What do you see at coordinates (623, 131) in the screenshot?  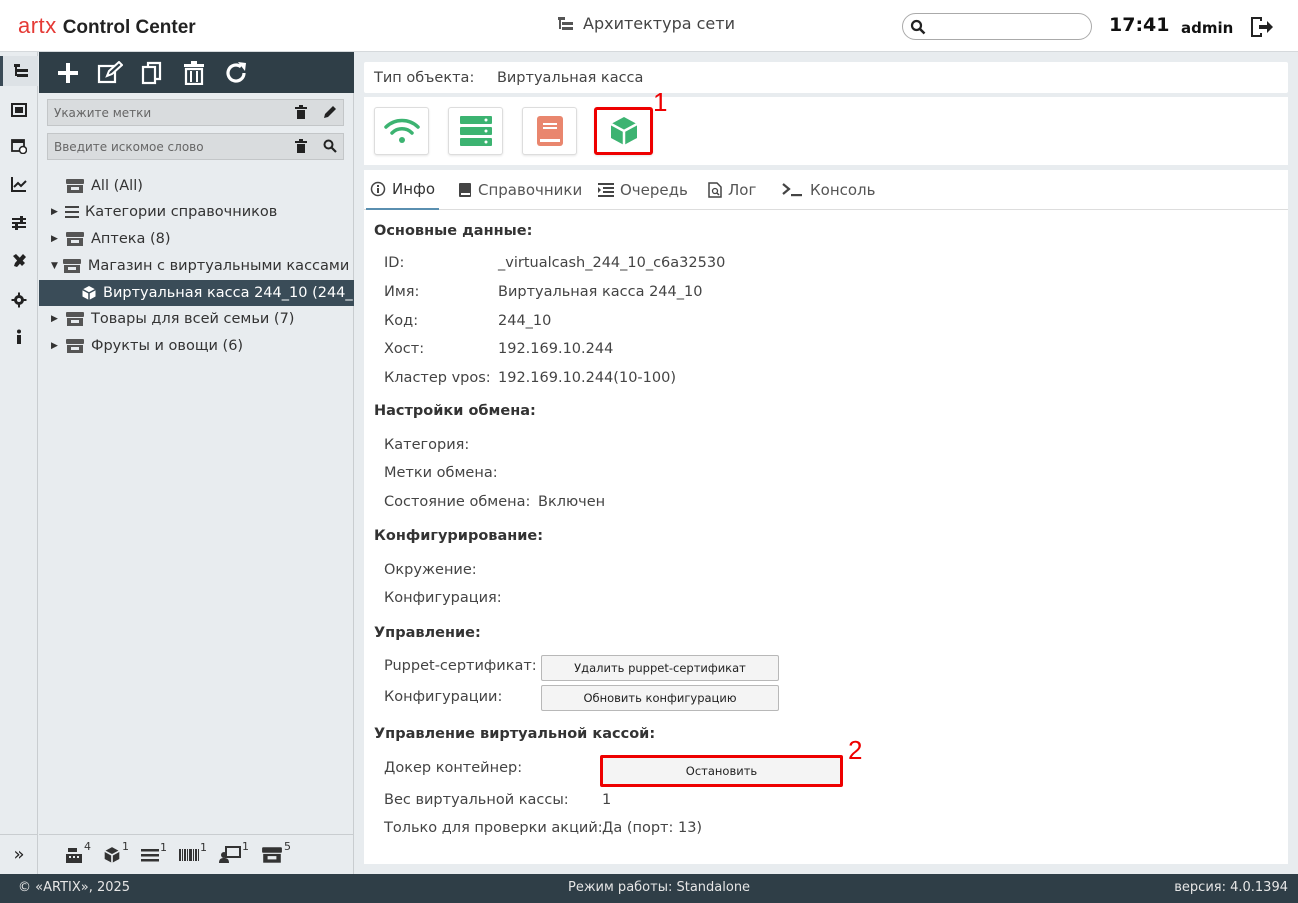 I see `virtual-cash-tile` at bounding box center [623, 131].